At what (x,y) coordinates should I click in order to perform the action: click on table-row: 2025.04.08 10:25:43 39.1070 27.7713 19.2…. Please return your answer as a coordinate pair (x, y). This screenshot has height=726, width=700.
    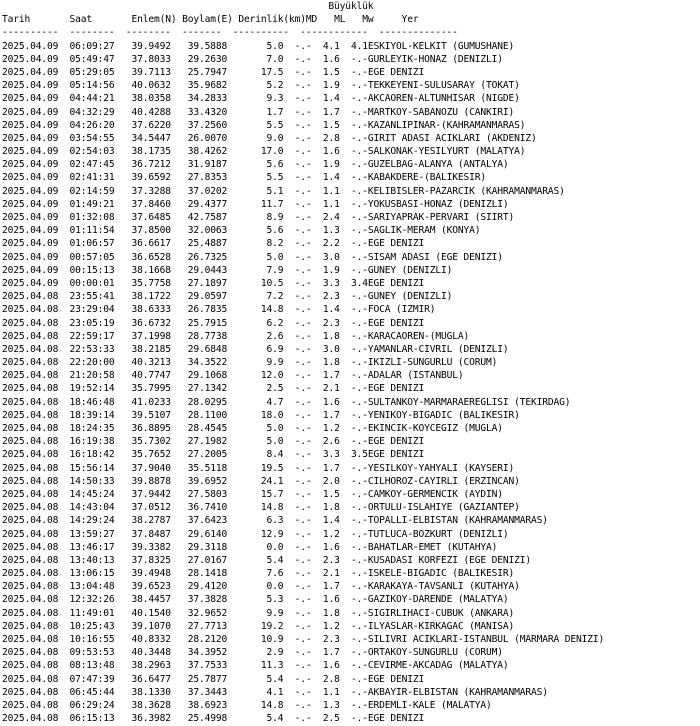
    Looking at the image, I should click on (351, 626).